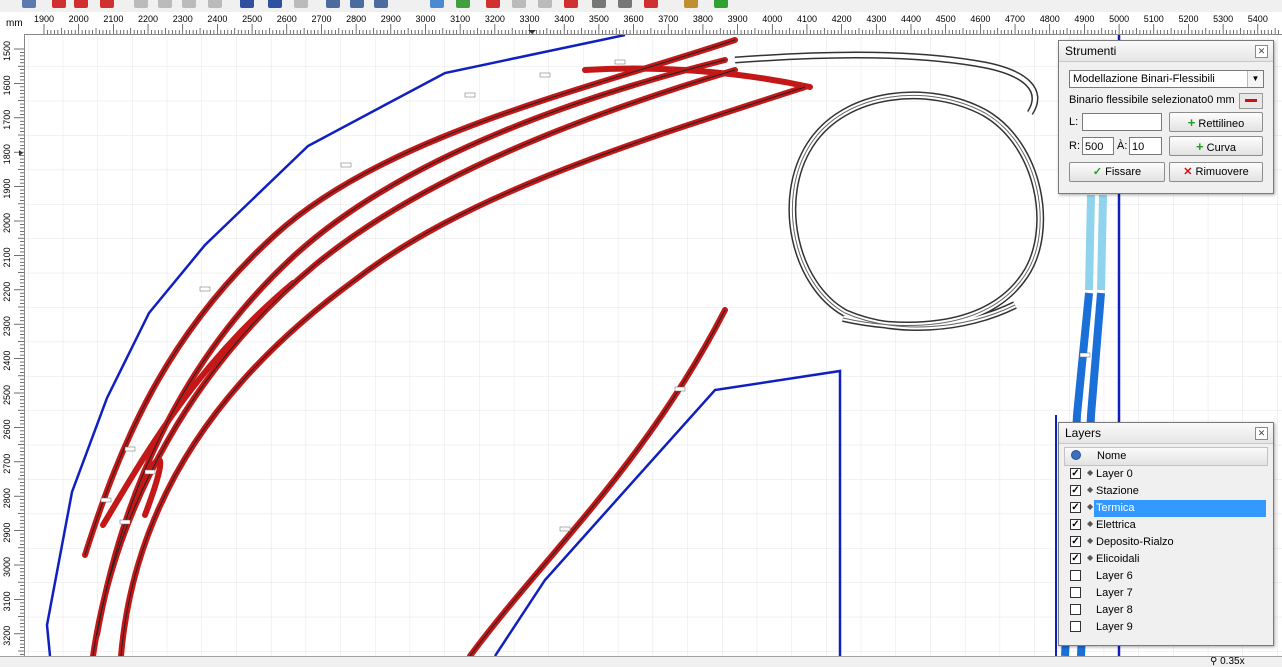 This screenshot has width=1282, height=667. Describe the element at coordinates (141, 4) in the screenshot. I see `cut-icon` at that location.